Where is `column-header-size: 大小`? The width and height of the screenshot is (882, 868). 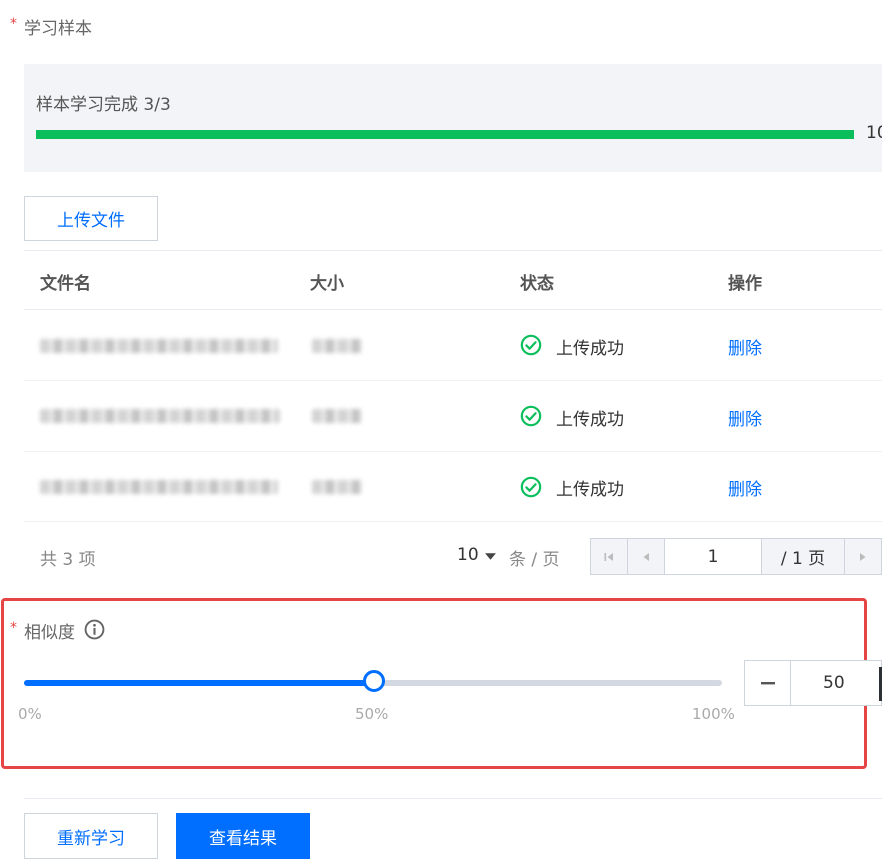 column-header-size: 大小 is located at coordinates (327, 284).